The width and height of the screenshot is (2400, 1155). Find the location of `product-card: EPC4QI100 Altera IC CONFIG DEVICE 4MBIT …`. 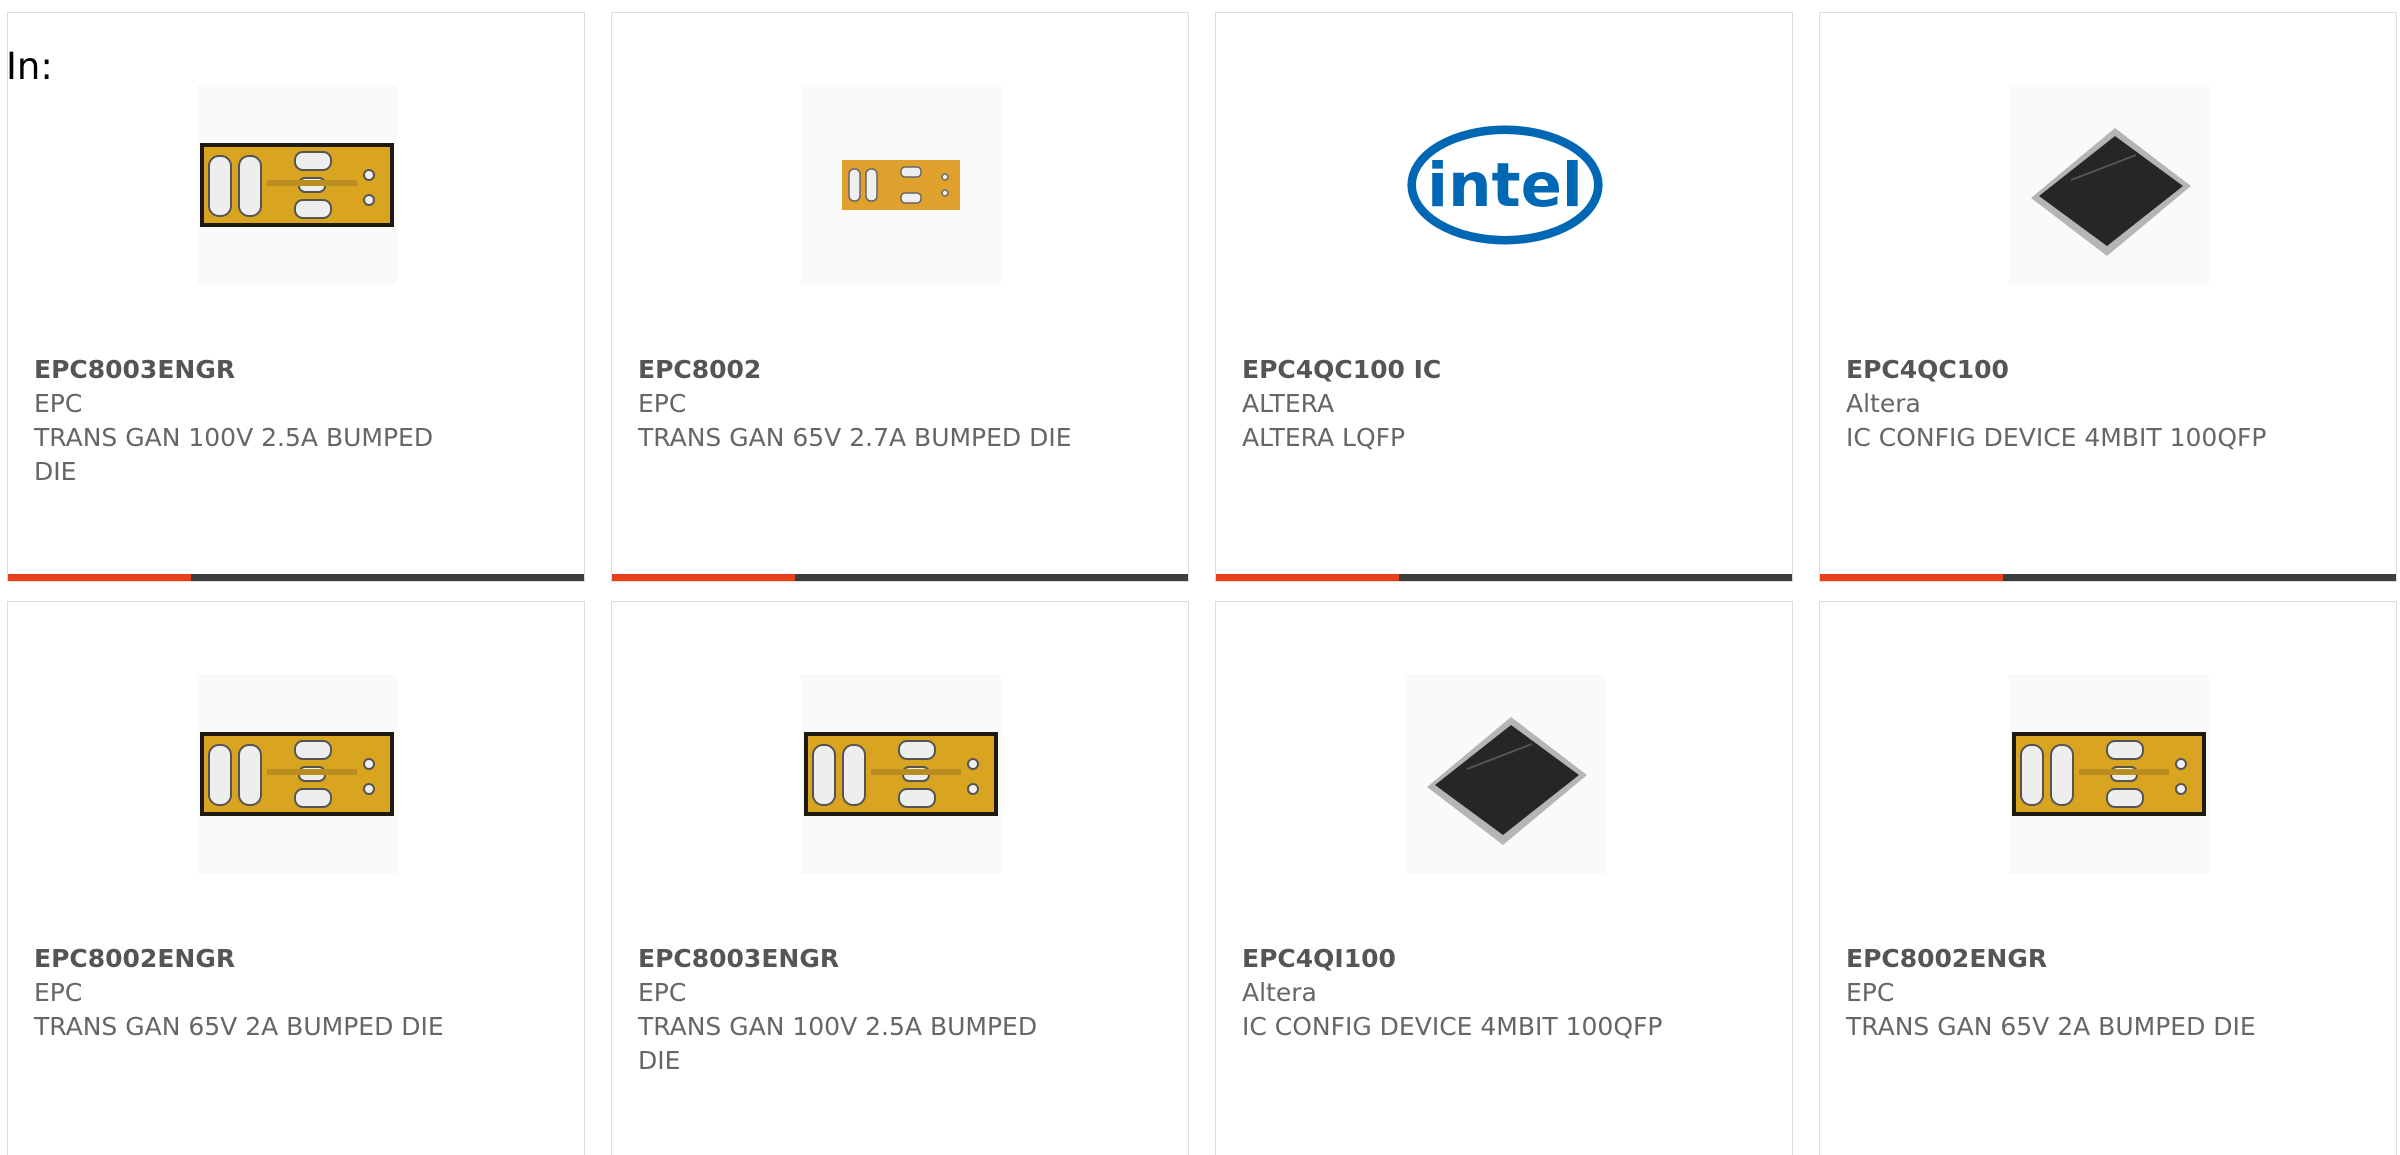

product-card: EPC4QI100 Altera IC CONFIG DEVICE 4MBIT … is located at coordinates (1504, 878).